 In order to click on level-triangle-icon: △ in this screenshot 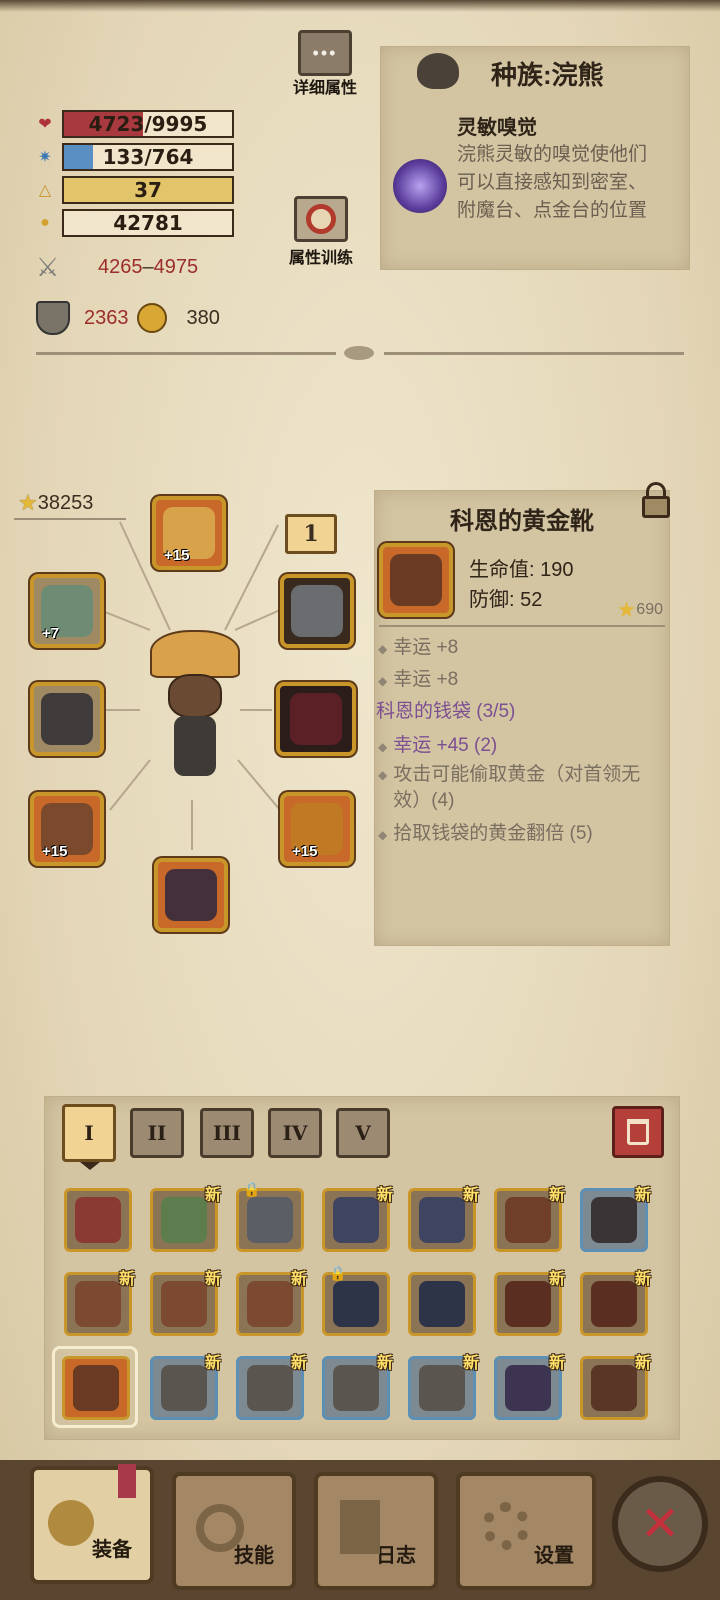, I will do `click(45, 190)`.